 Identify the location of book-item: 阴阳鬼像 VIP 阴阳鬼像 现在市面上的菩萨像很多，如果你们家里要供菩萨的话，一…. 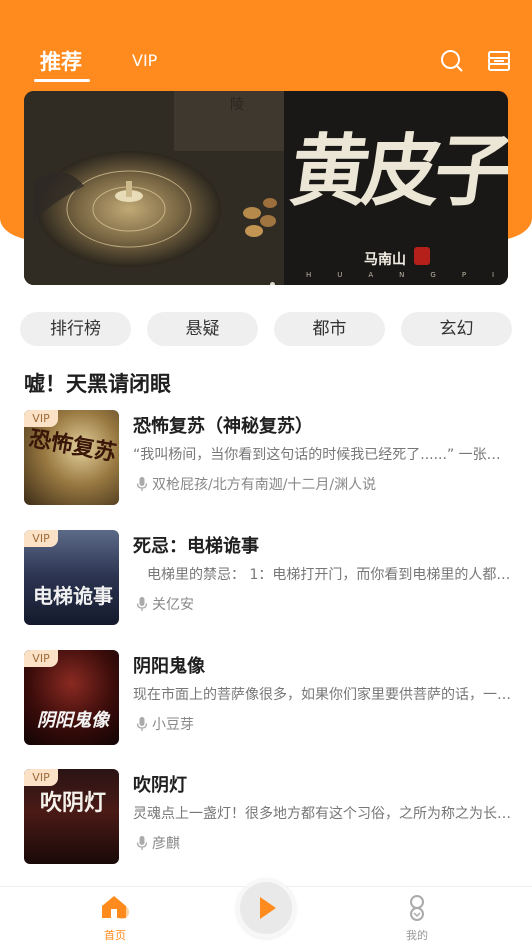
(266, 700).